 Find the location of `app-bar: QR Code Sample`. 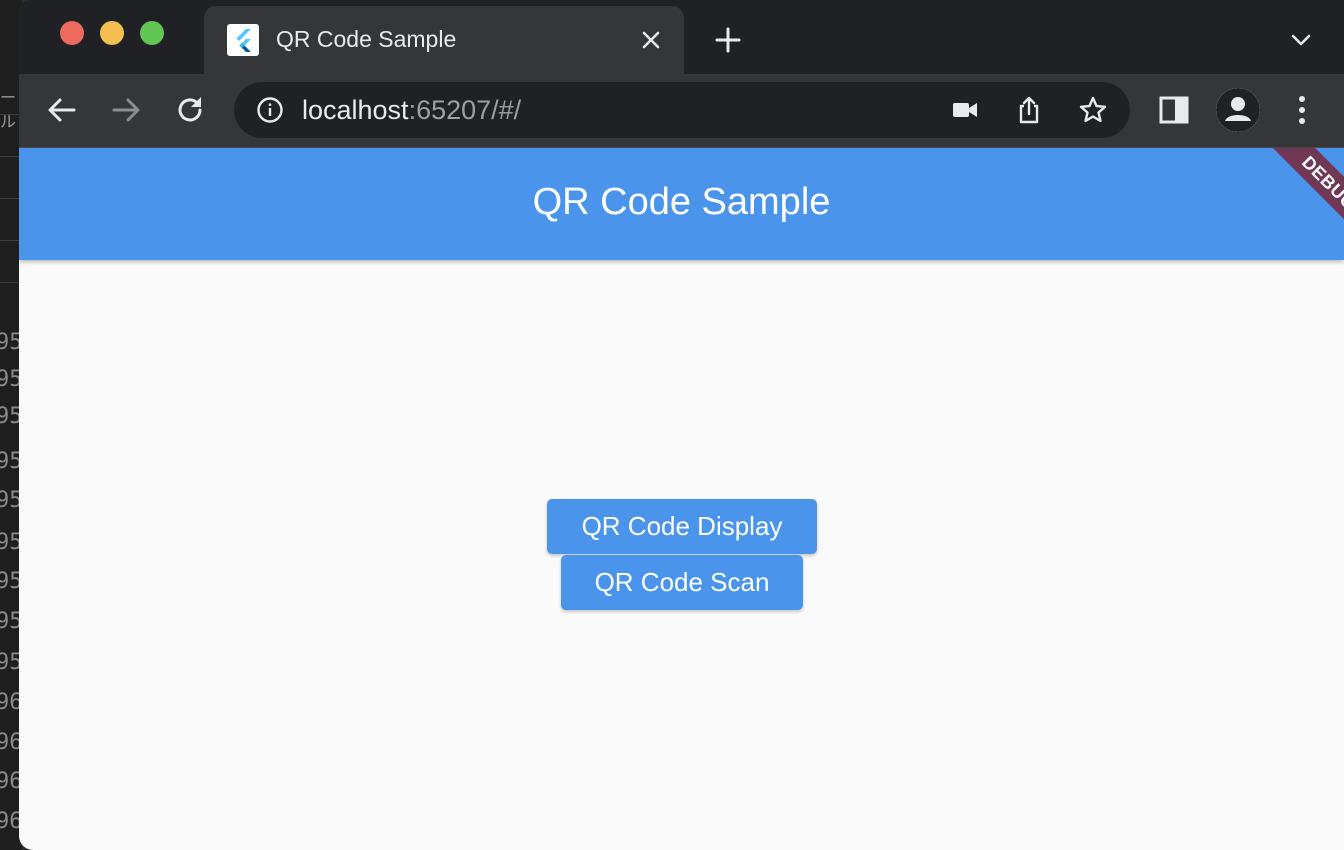

app-bar: QR Code Sample is located at coordinates (681, 204).